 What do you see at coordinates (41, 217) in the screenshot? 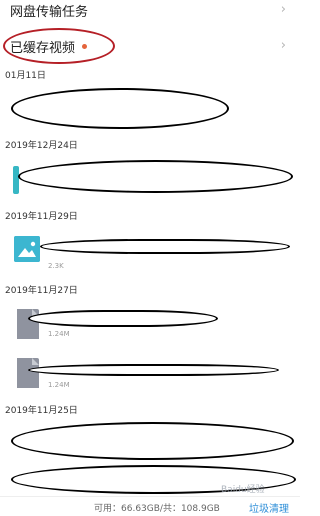
I see `section-date: 2019年11月29日` at bounding box center [41, 217].